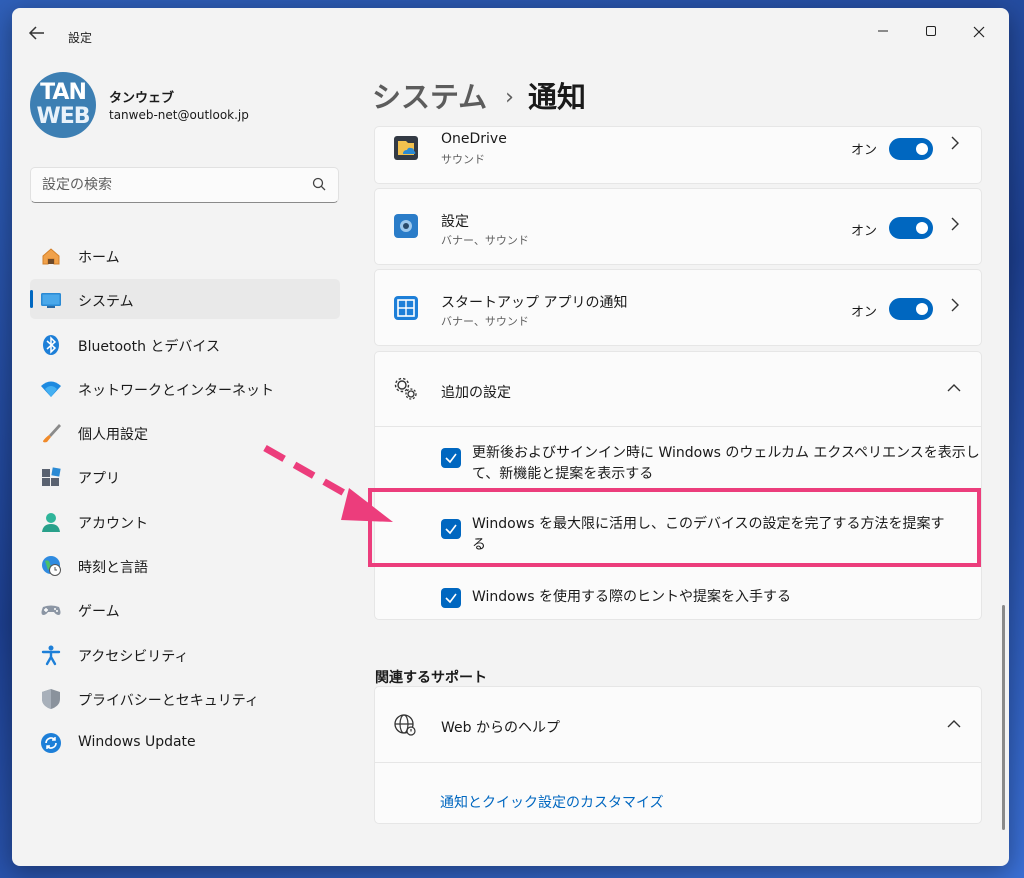  What do you see at coordinates (133, 656) in the screenshot?
I see `sidebar-item-label: アクセシビリティ` at bounding box center [133, 656].